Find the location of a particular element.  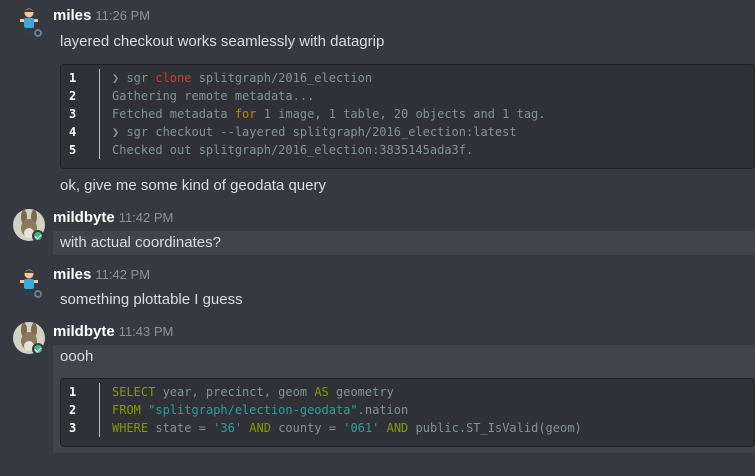

code-token: year, precinct, geom is located at coordinates (235, 392).